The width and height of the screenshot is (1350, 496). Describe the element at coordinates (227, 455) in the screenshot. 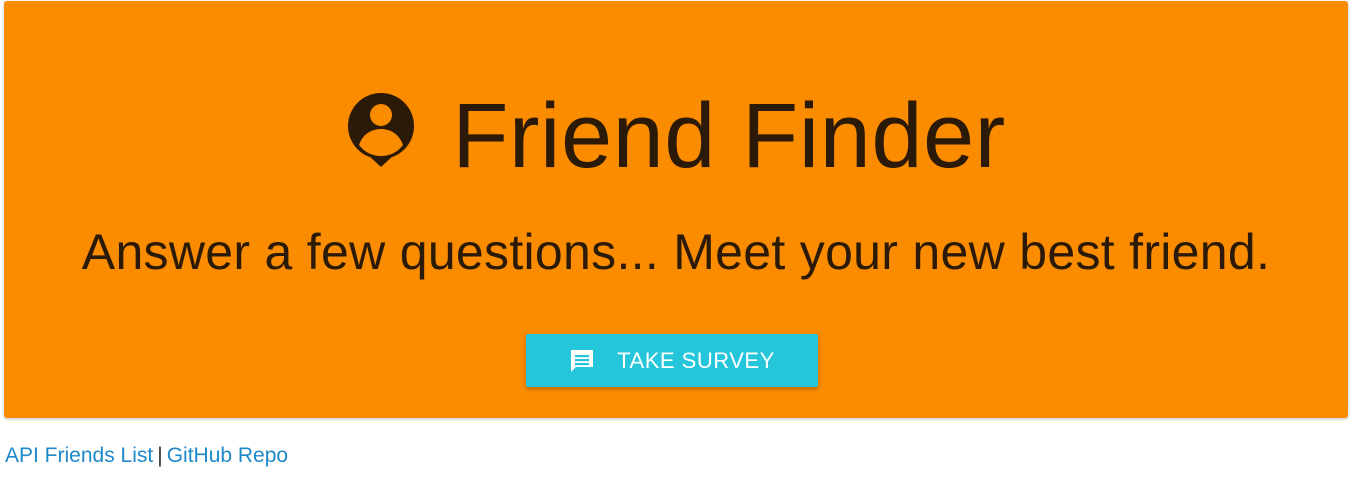

I see `github-repo-link: GitHub Repo` at that location.